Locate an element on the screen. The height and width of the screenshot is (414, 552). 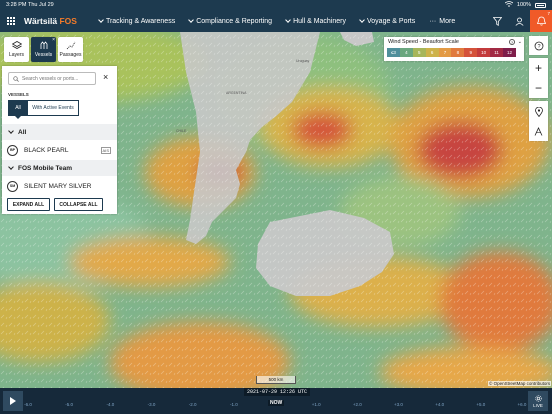
measure-icon is located at coordinates (538, 131).